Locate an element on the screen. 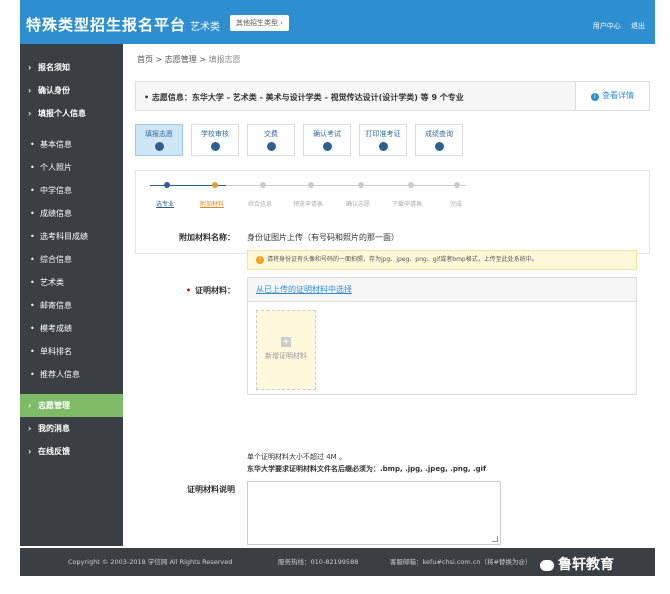 The image size is (670, 594). progress-step-label: 综合信息 is located at coordinates (260, 204).